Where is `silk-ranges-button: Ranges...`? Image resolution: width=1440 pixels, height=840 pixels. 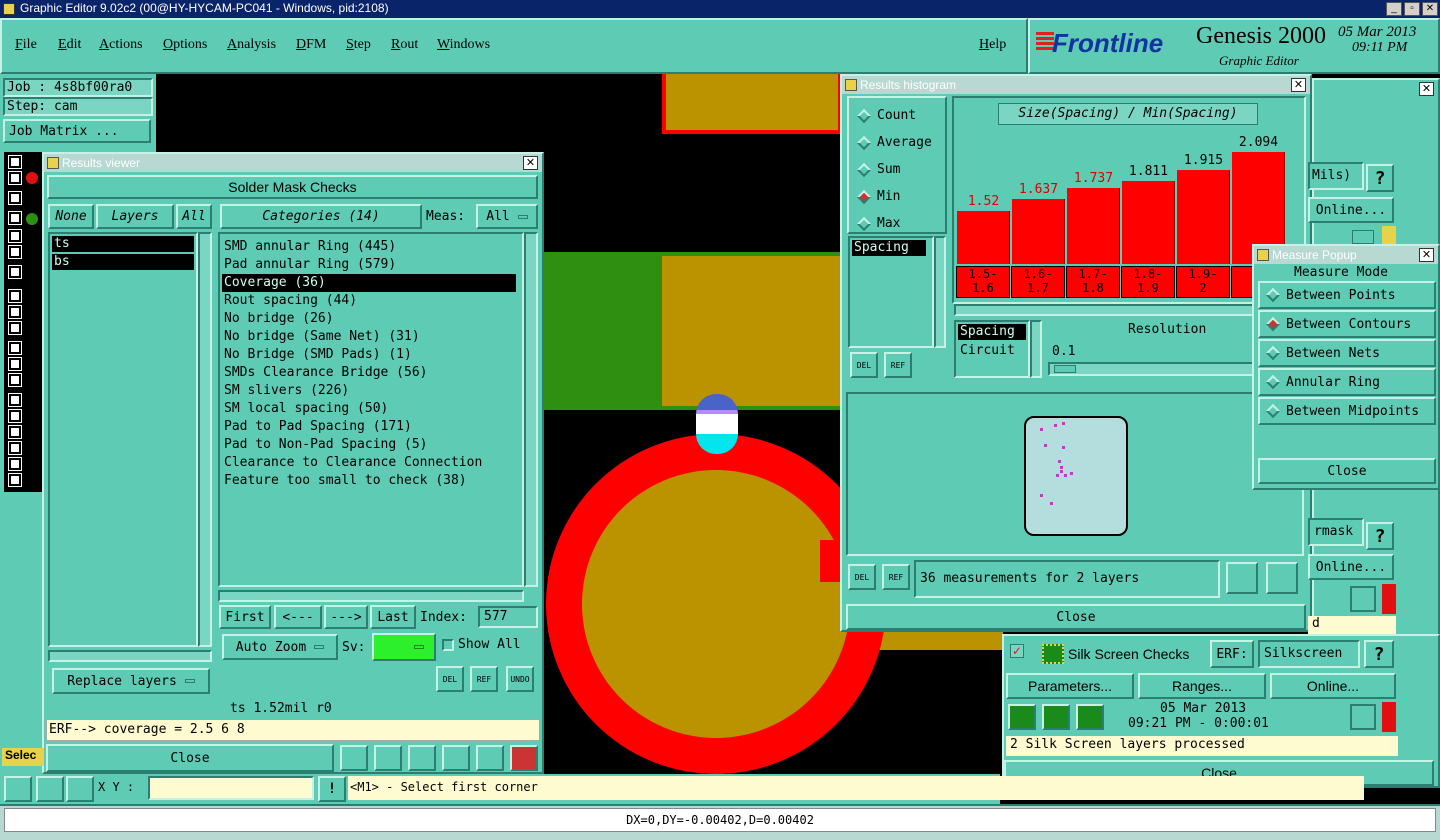
silk-ranges-button: Ranges... is located at coordinates (1202, 686).